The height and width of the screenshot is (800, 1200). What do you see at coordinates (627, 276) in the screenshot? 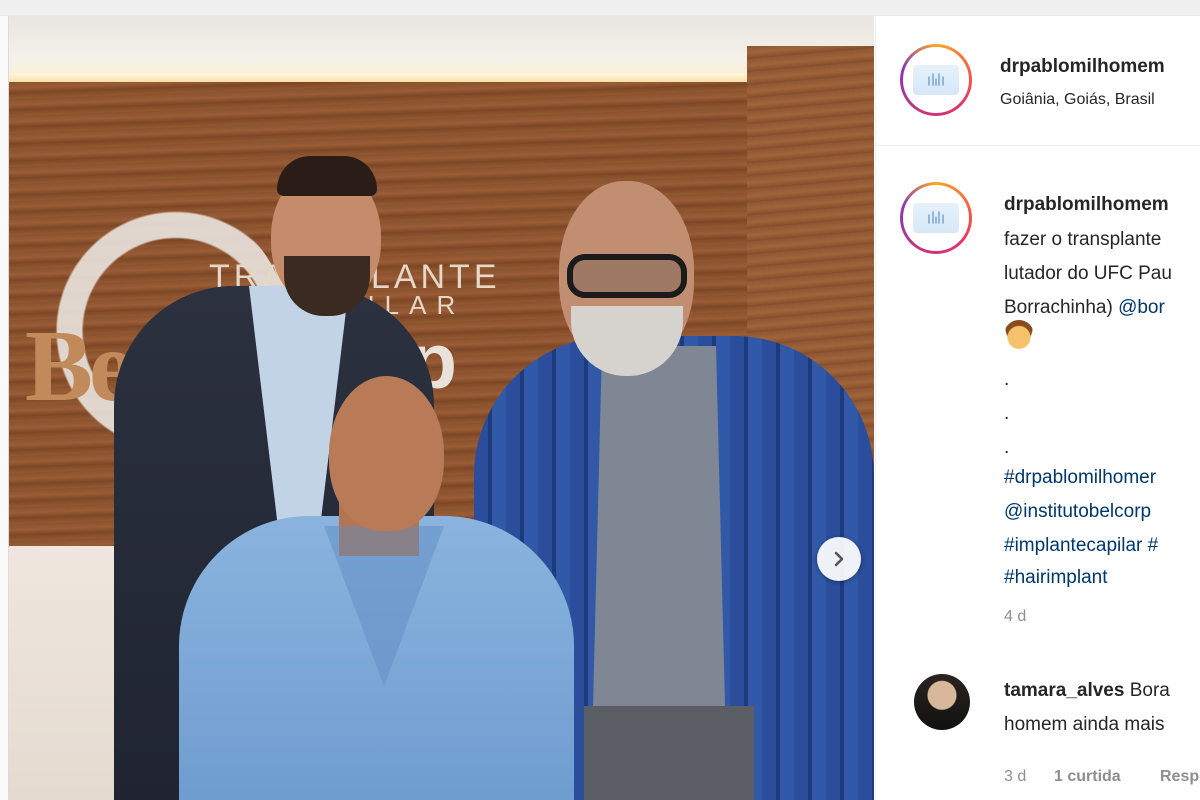
I see `person-right-glasses` at bounding box center [627, 276].